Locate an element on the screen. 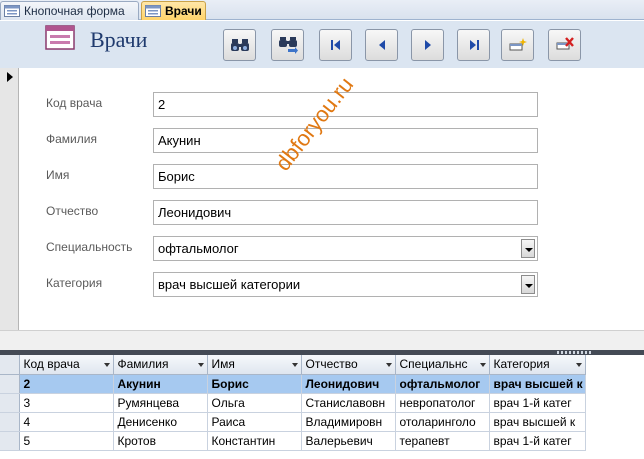 The height and width of the screenshot is (459, 644). label-last-name: Фамилия is located at coordinates (71, 139).